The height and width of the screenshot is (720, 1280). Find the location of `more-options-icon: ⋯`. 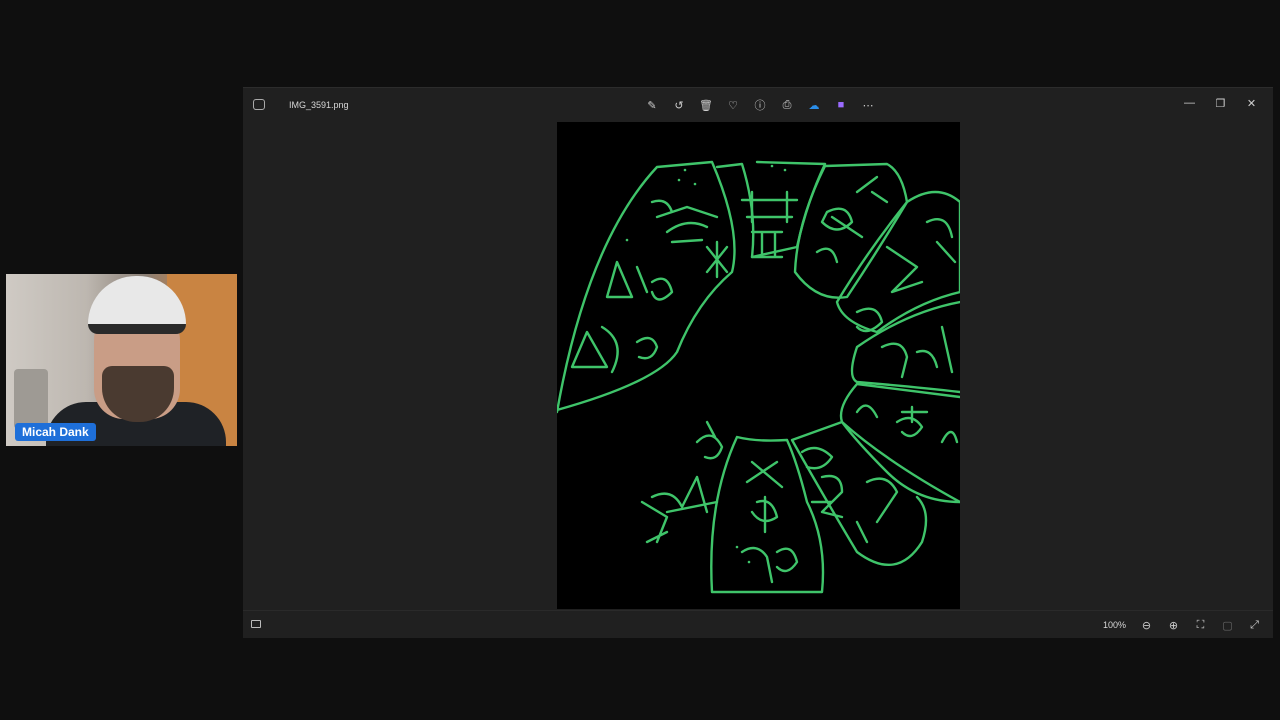

more-options-icon: ⋯ is located at coordinates (868, 105).